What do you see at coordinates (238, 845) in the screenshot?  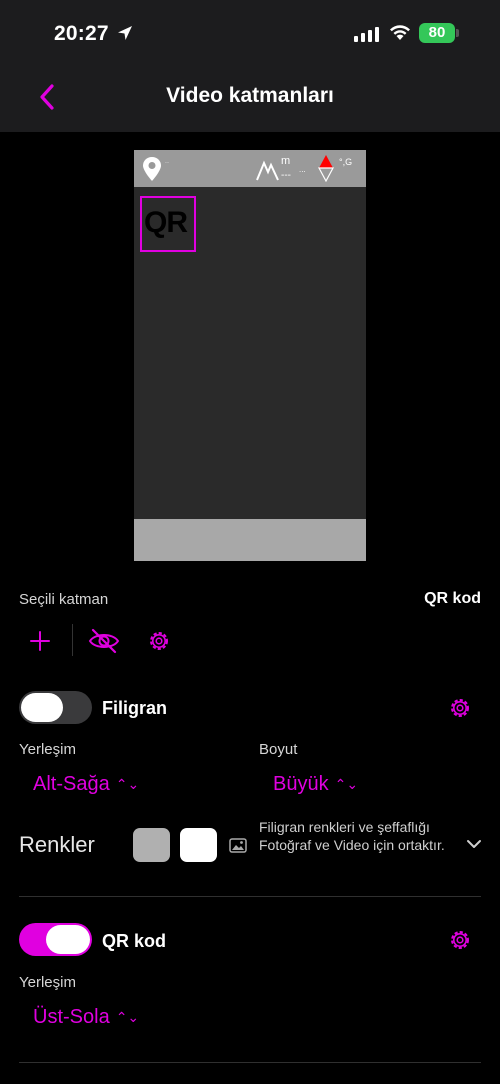 I see `photo-icon` at bounding box center [238, 845].